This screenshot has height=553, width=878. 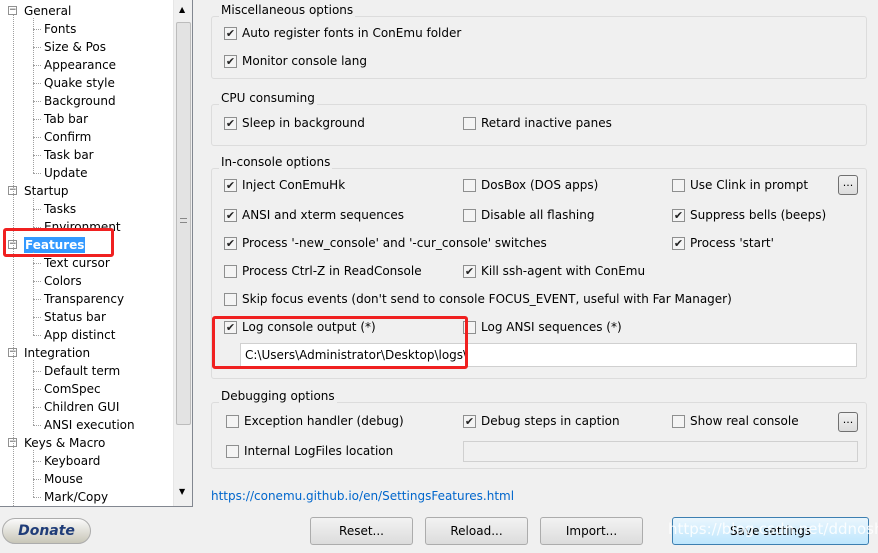 I want to click on tree-item: Children GUI, so click(x=81, y=407).